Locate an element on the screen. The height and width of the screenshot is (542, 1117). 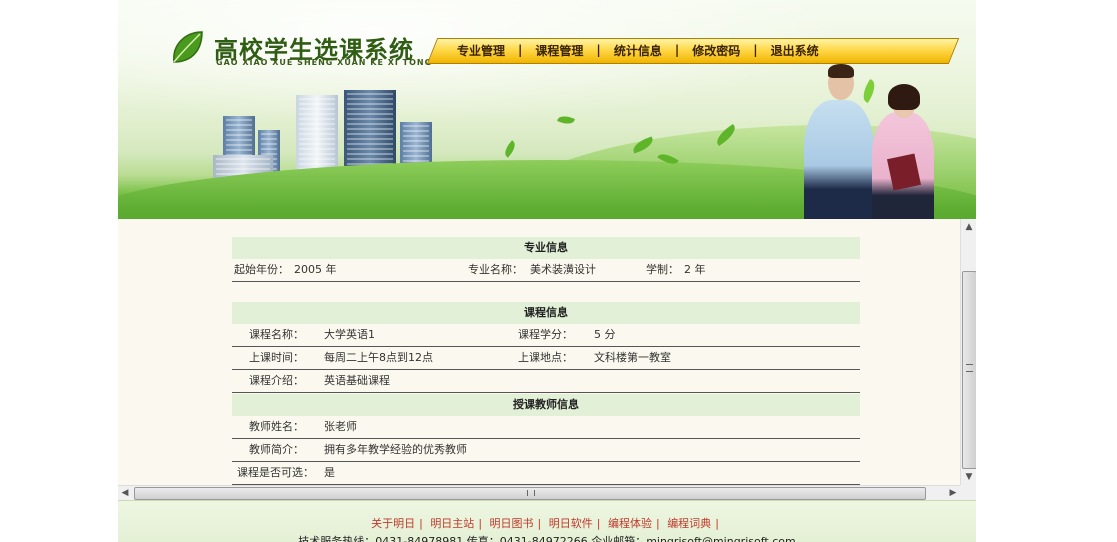
teacher-row-selectable: 课程是否可选： 是 is located at coordinates (546, 473).